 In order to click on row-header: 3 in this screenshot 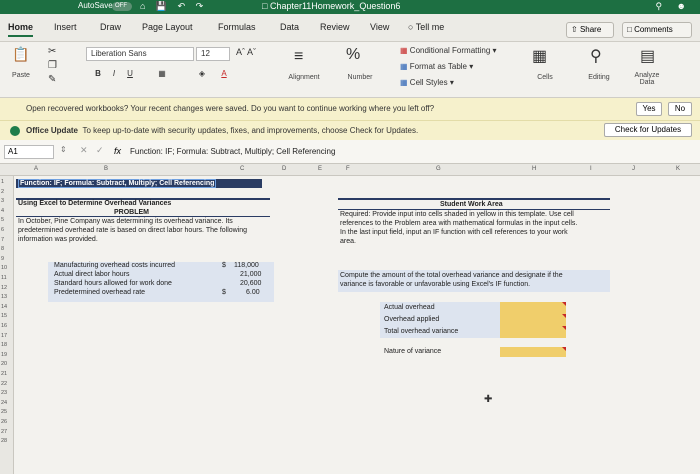, I will do `click(7, 201)`.